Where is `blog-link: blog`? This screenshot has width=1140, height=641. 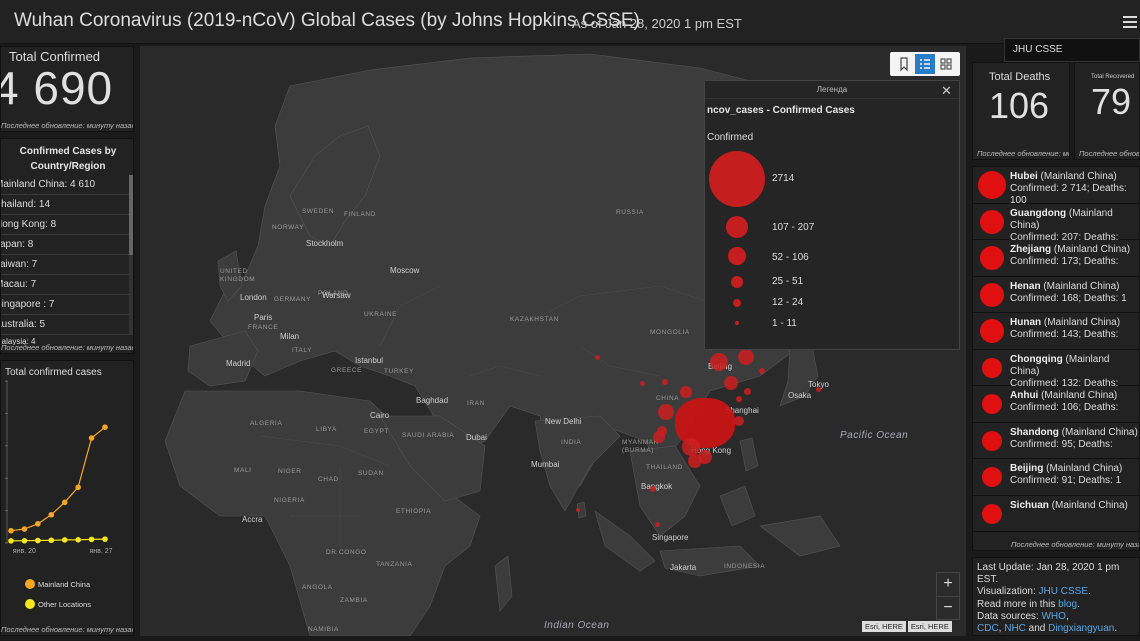
blog-link: blog is located at coordinates (1067, 604).